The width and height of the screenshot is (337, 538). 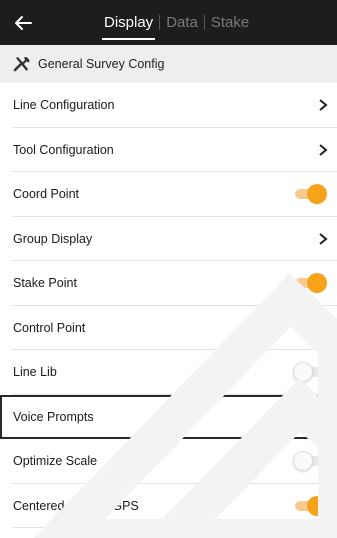 I want to click on voice-prompts-toggle, so click(x=310, y=416).